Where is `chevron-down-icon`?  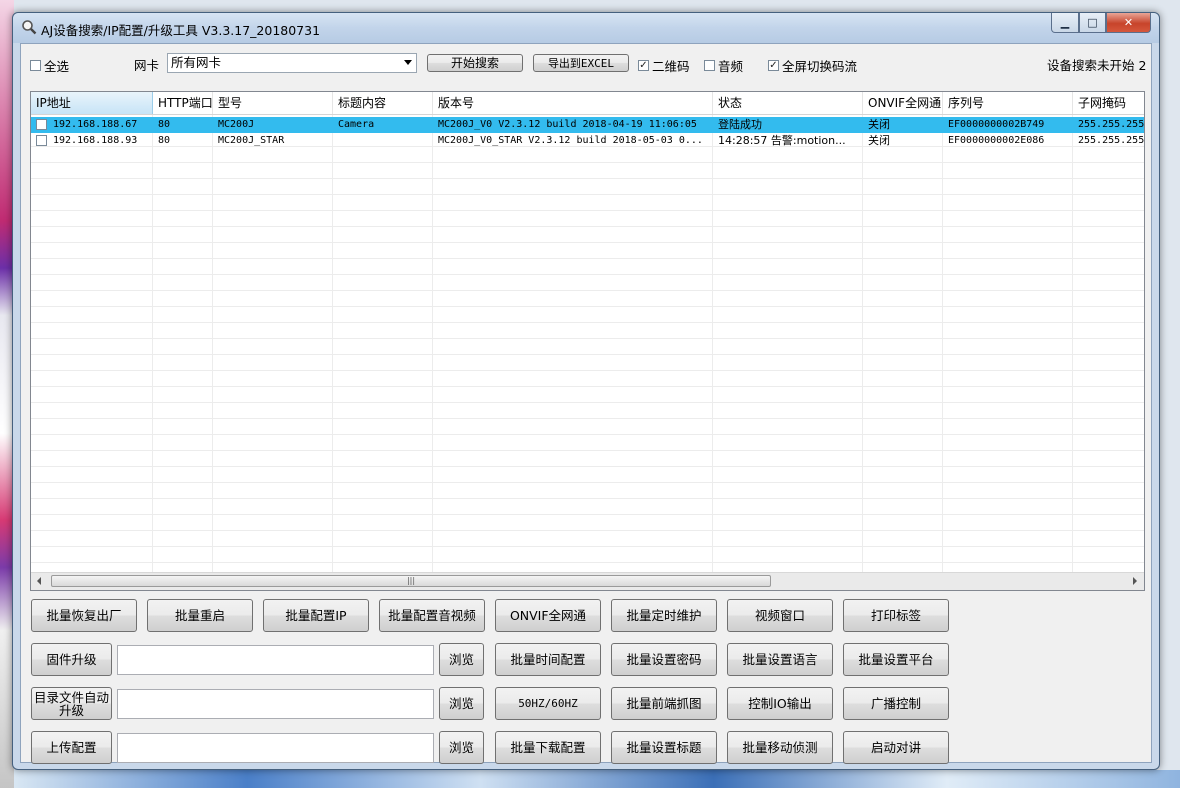 chevron-down-icon is located at coordinates (408, 62).